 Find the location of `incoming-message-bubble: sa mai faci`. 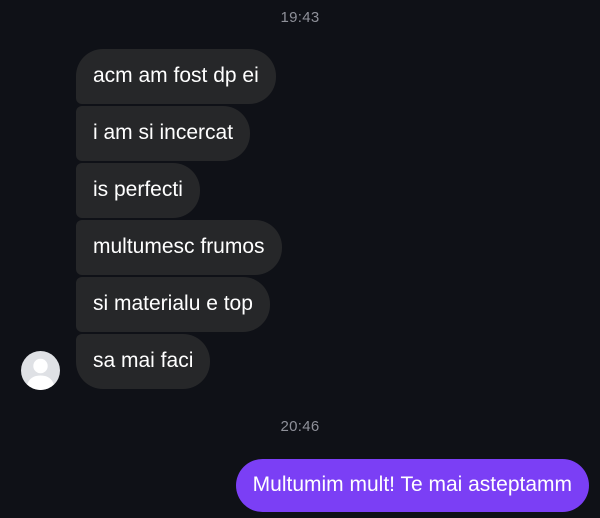

incoming-message-bubble: sa mai faci is located at coordinates (143, 361).